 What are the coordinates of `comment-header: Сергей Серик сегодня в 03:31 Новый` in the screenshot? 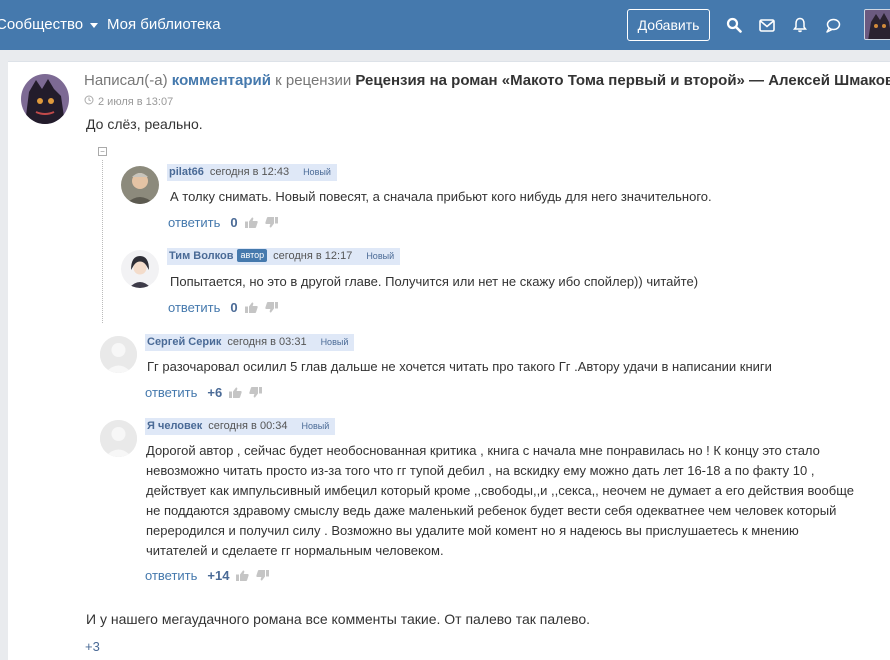 It's located at (250, 342).